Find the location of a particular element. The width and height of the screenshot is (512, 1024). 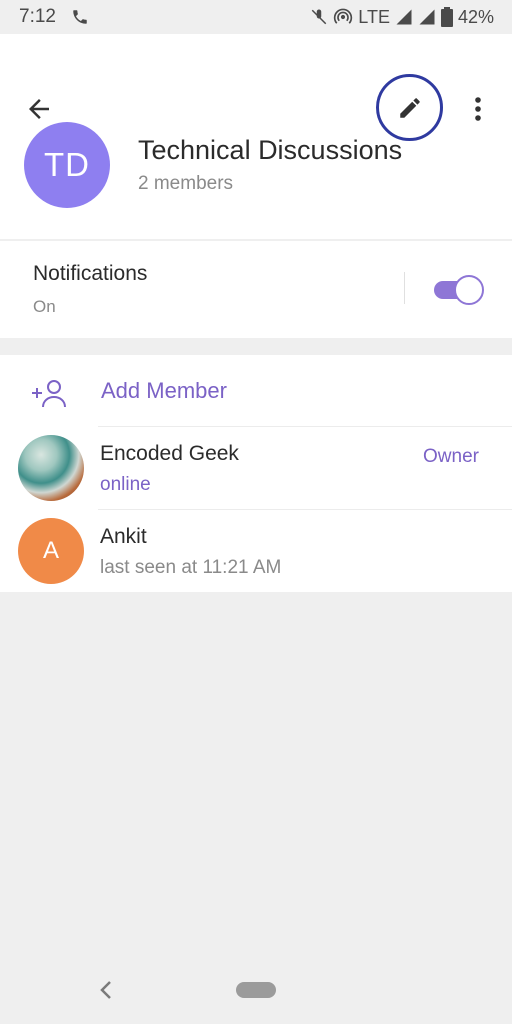

add-member-button: Add Member is located at coordinates (256, 391).